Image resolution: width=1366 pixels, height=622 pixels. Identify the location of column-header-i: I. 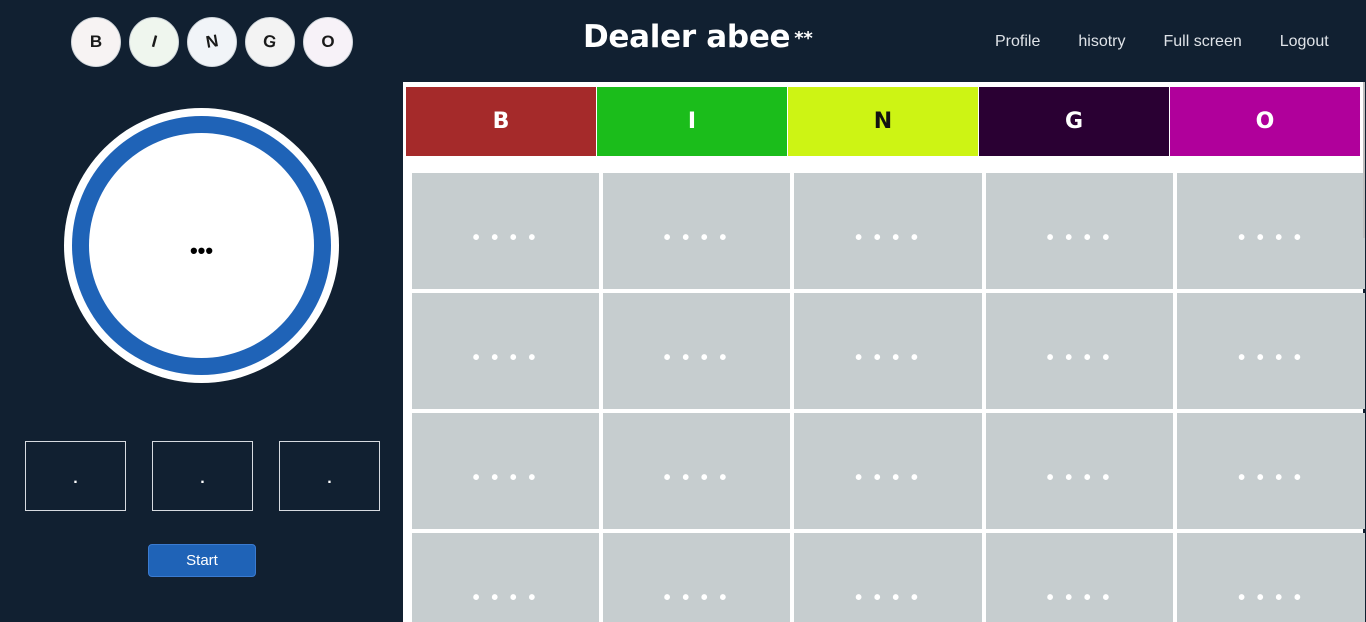
(692, 121).